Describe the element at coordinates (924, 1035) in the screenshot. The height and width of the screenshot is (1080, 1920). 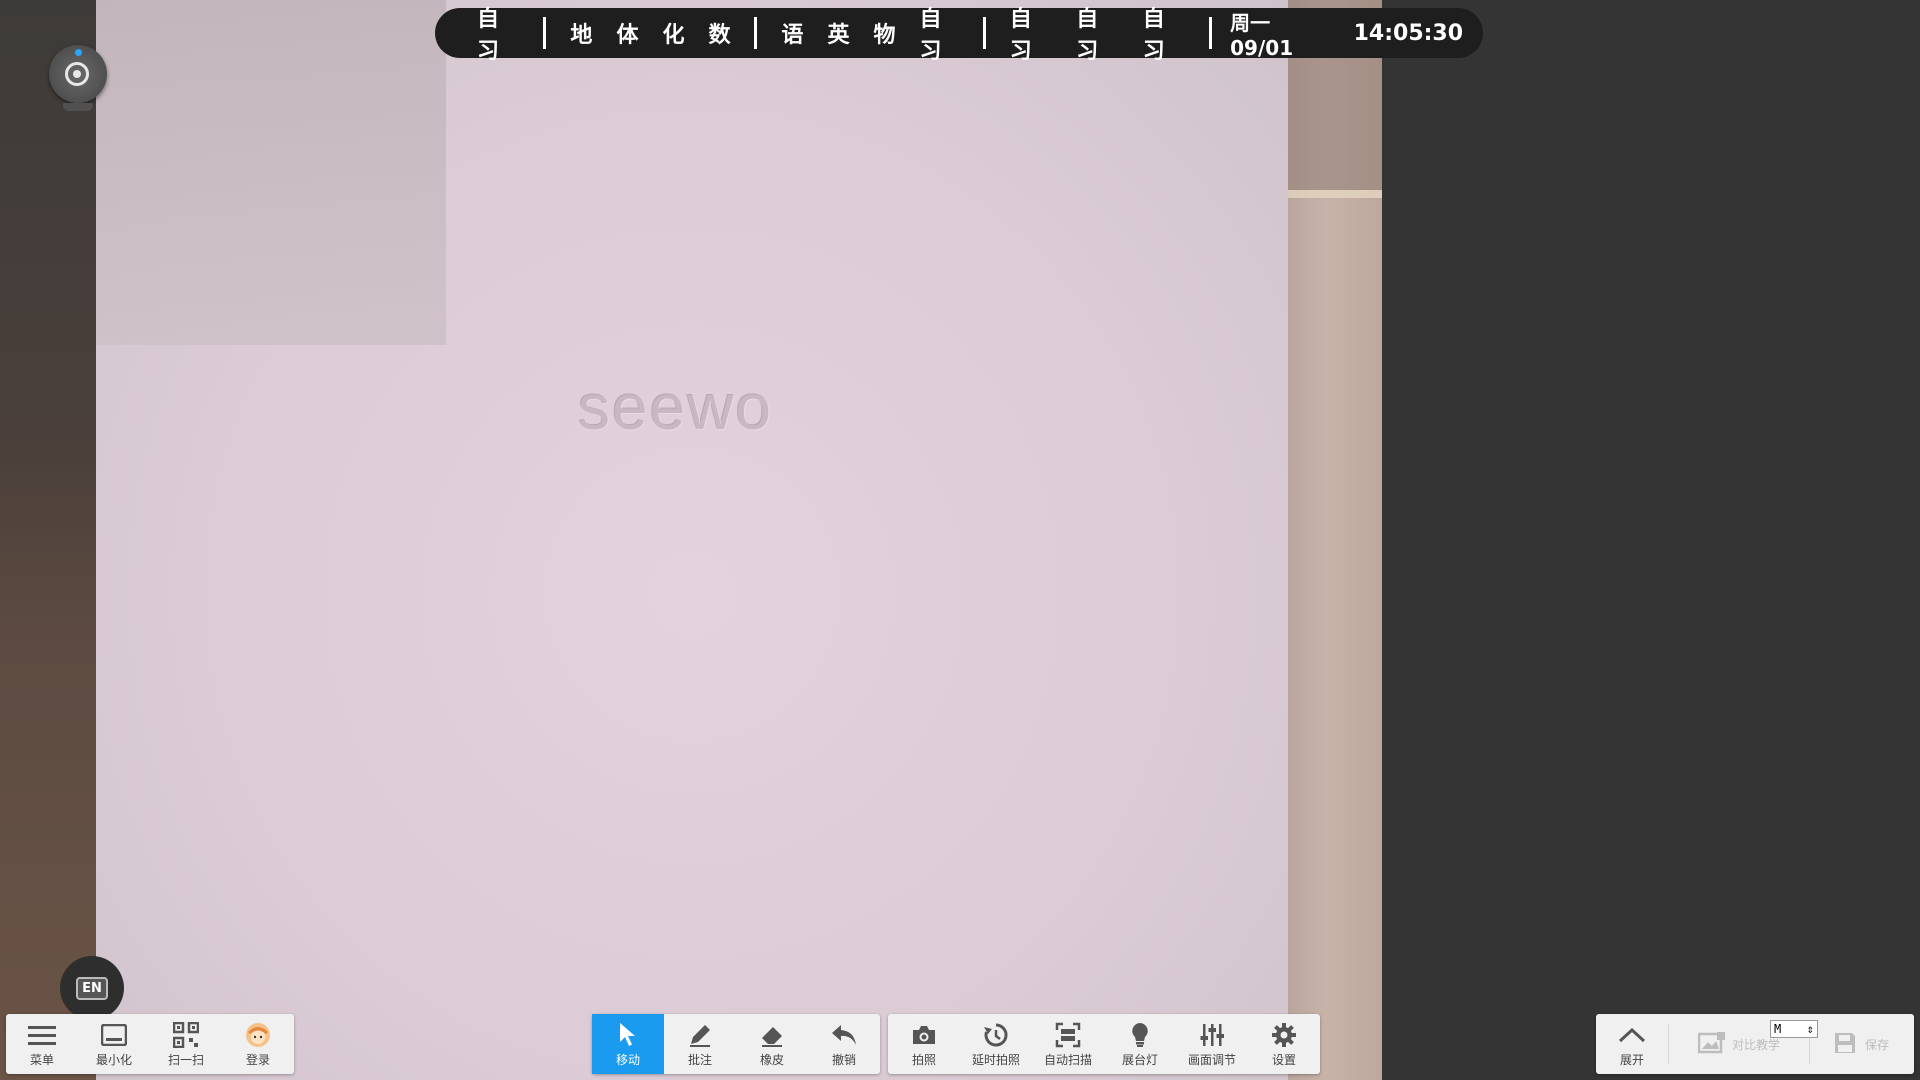
I see `camera-icon` at that location.